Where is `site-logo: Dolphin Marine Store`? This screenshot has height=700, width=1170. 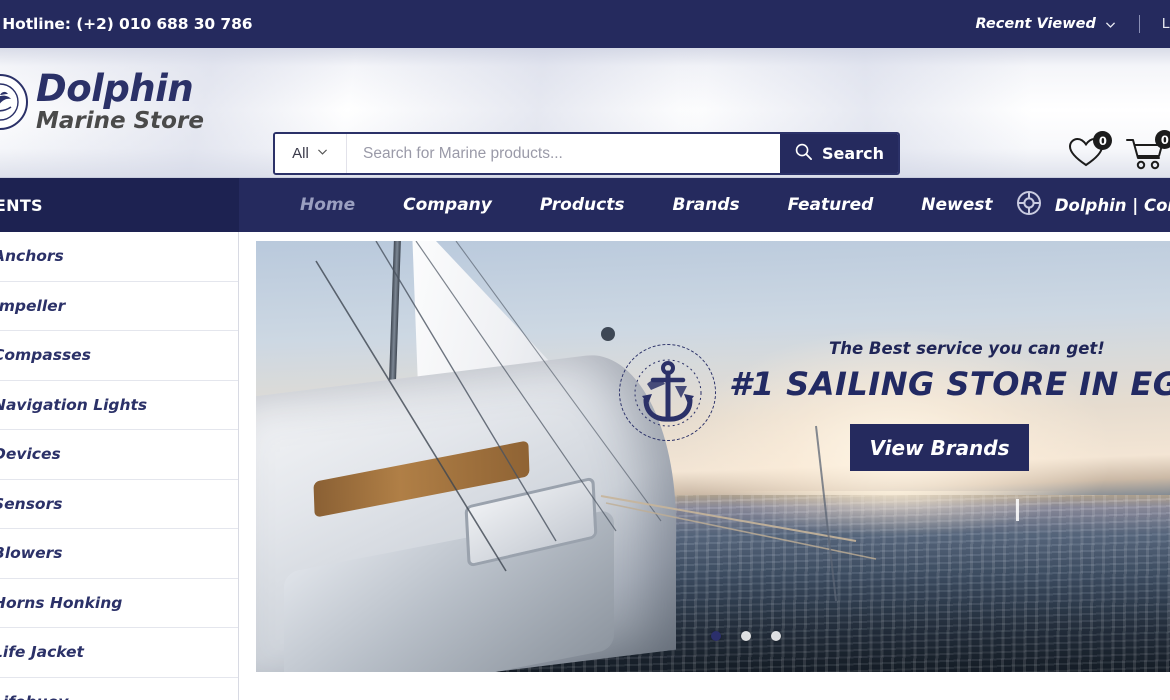
site-logo: Dolphin Marine Store is located at coordinates (102, 101).